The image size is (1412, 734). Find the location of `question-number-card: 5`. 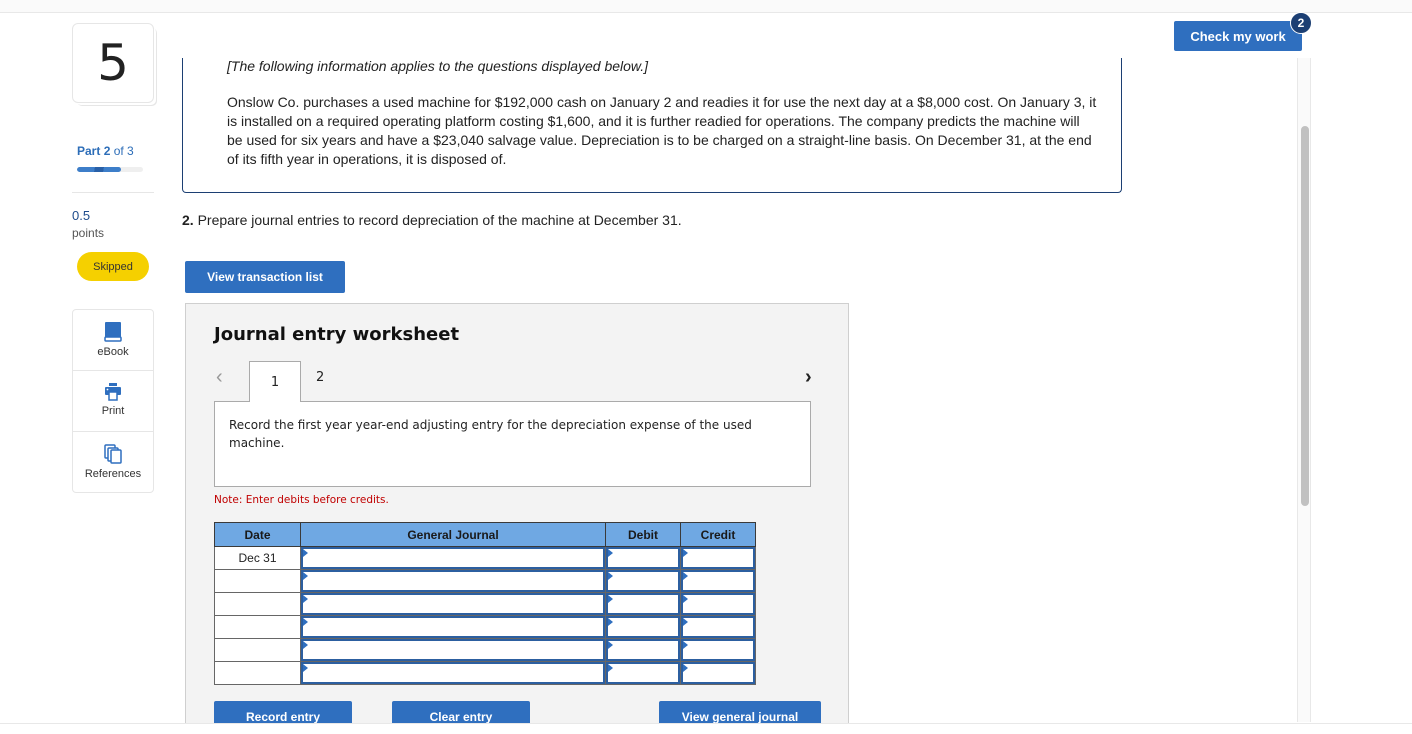

question-number-card: 5 is located at coordinates (113, 63).